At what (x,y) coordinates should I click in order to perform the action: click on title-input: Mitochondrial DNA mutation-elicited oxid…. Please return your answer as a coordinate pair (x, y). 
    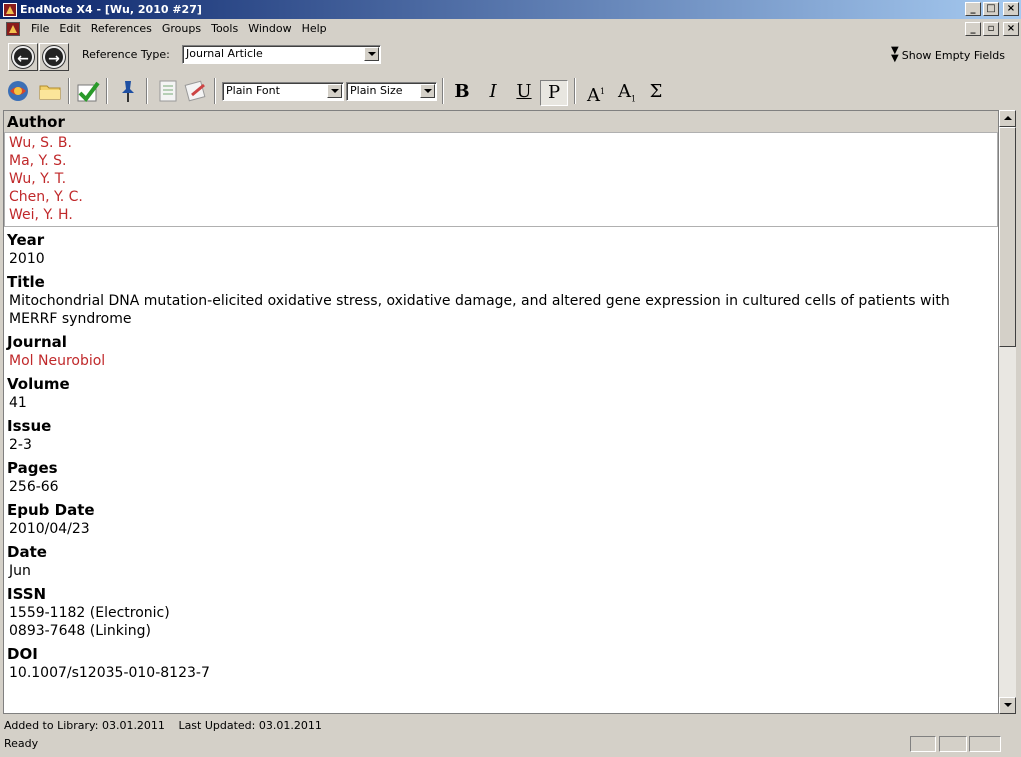
    Looking at the image, I should click on (501, 311).